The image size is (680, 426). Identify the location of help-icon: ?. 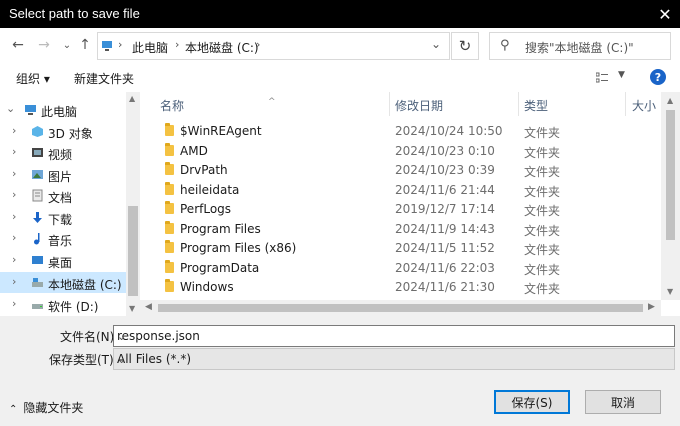
(658, 77).